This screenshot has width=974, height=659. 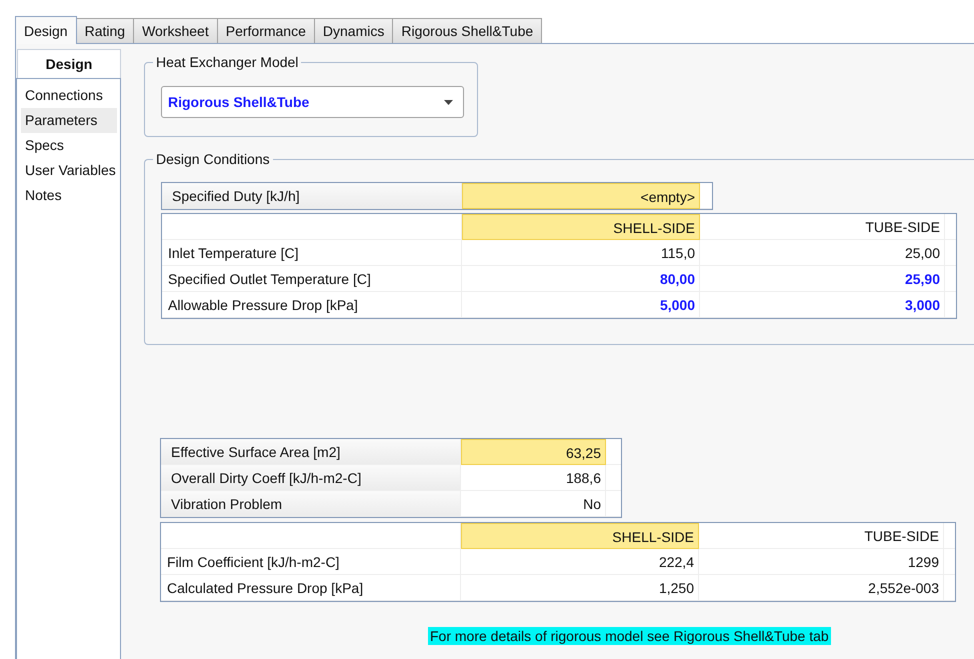 What do you see at coordinates (312, 102) in the screenshot?
I see `model-dropdown: Rigorous Shell&Tube` at bounding box center [312, 102].